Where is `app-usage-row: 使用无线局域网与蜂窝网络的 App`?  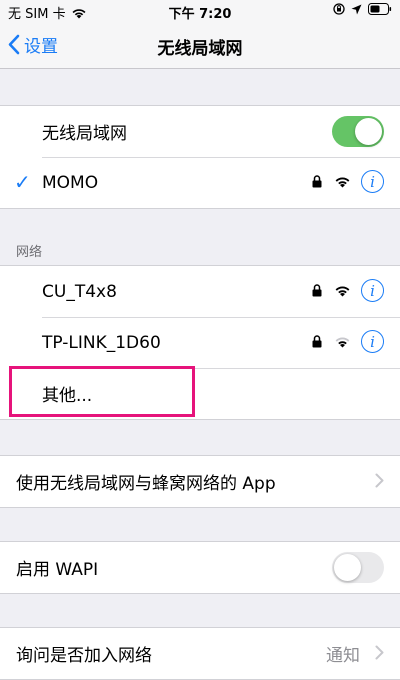
app-usage-row: 使用无线局域网与蜂窝网络的 App is located at coordinates (200, 481).